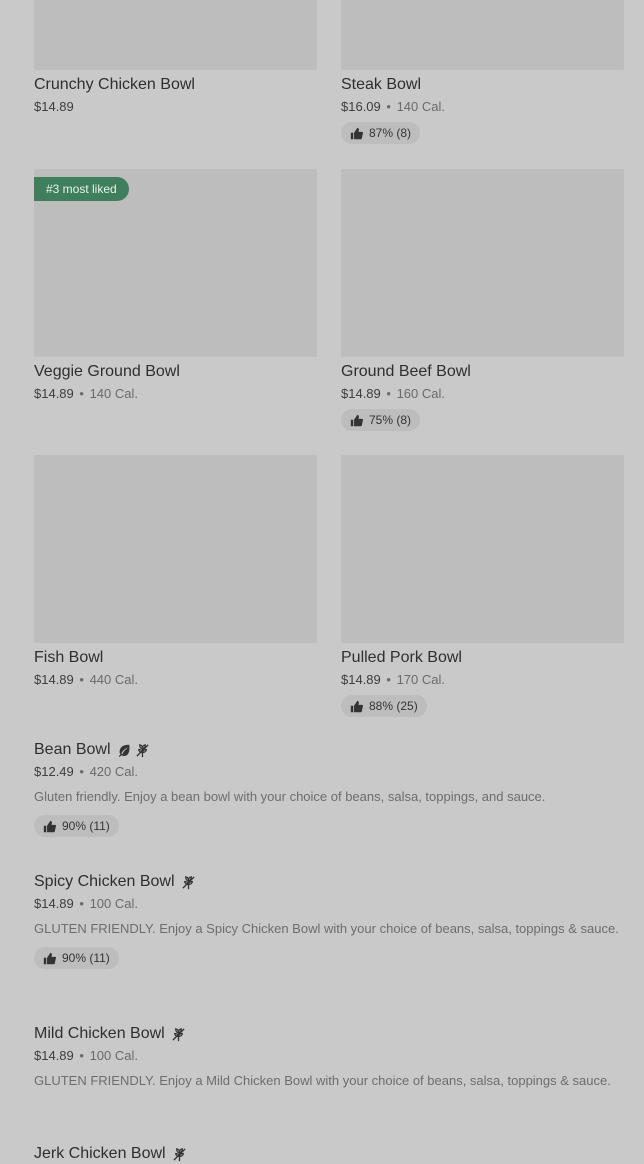 This screenshot has width=644, height=1164. What do you see at coordinates (99, 1033) in the screenshot?
I see `item-name: Mild Chicken Bowl` at bounding box center [99, 1033].